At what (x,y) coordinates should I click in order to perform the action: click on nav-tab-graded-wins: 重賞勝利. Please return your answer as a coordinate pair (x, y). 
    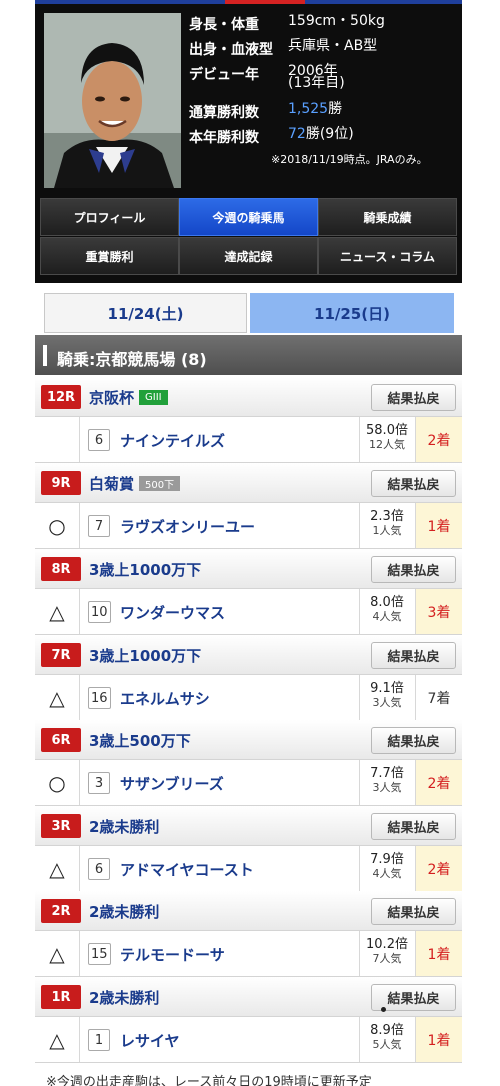
    Looking at the image, I should click on (109, 256).